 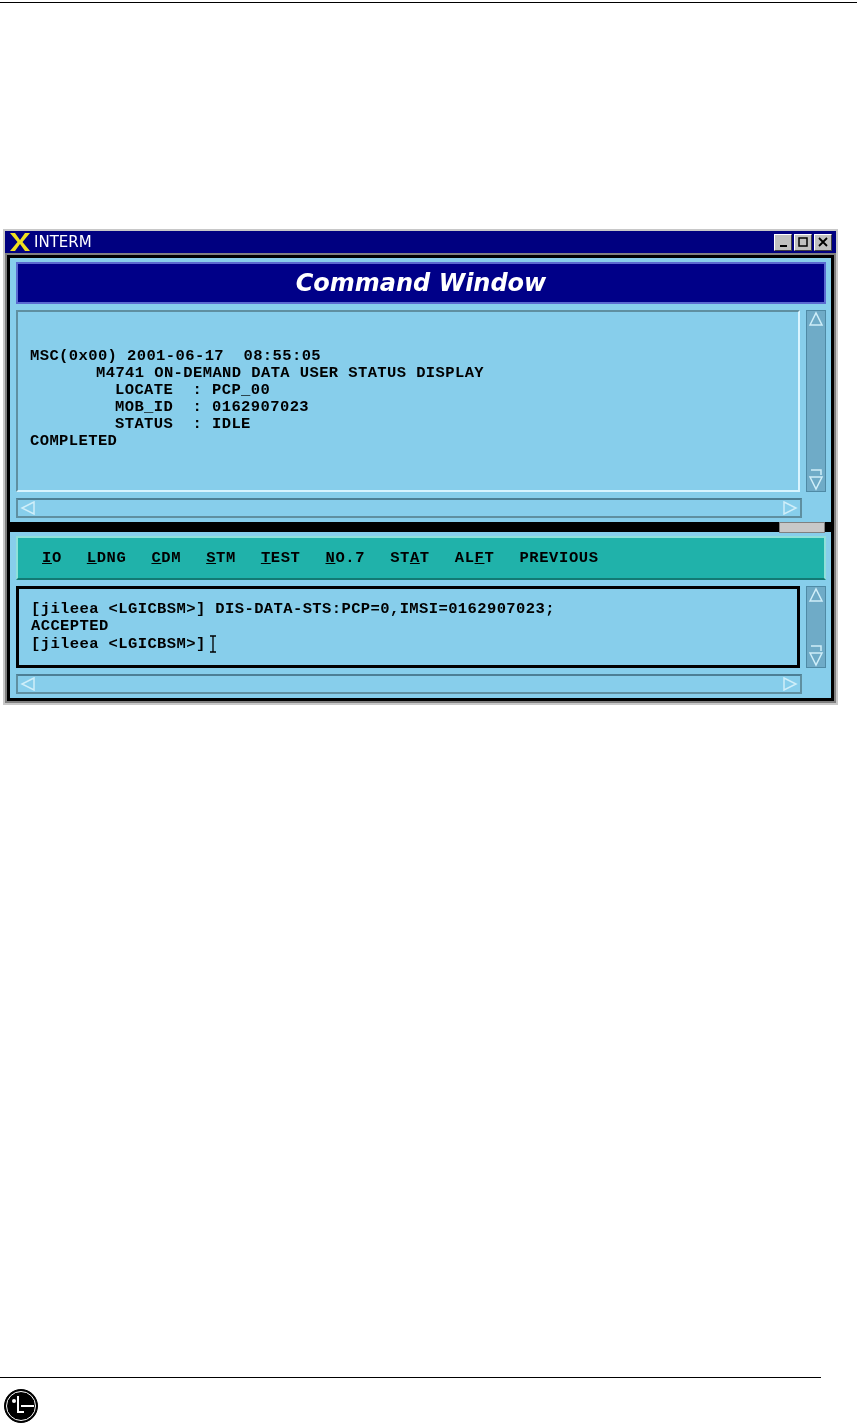 I want to click on text-cursor-icon, so click(x=212, y=644).